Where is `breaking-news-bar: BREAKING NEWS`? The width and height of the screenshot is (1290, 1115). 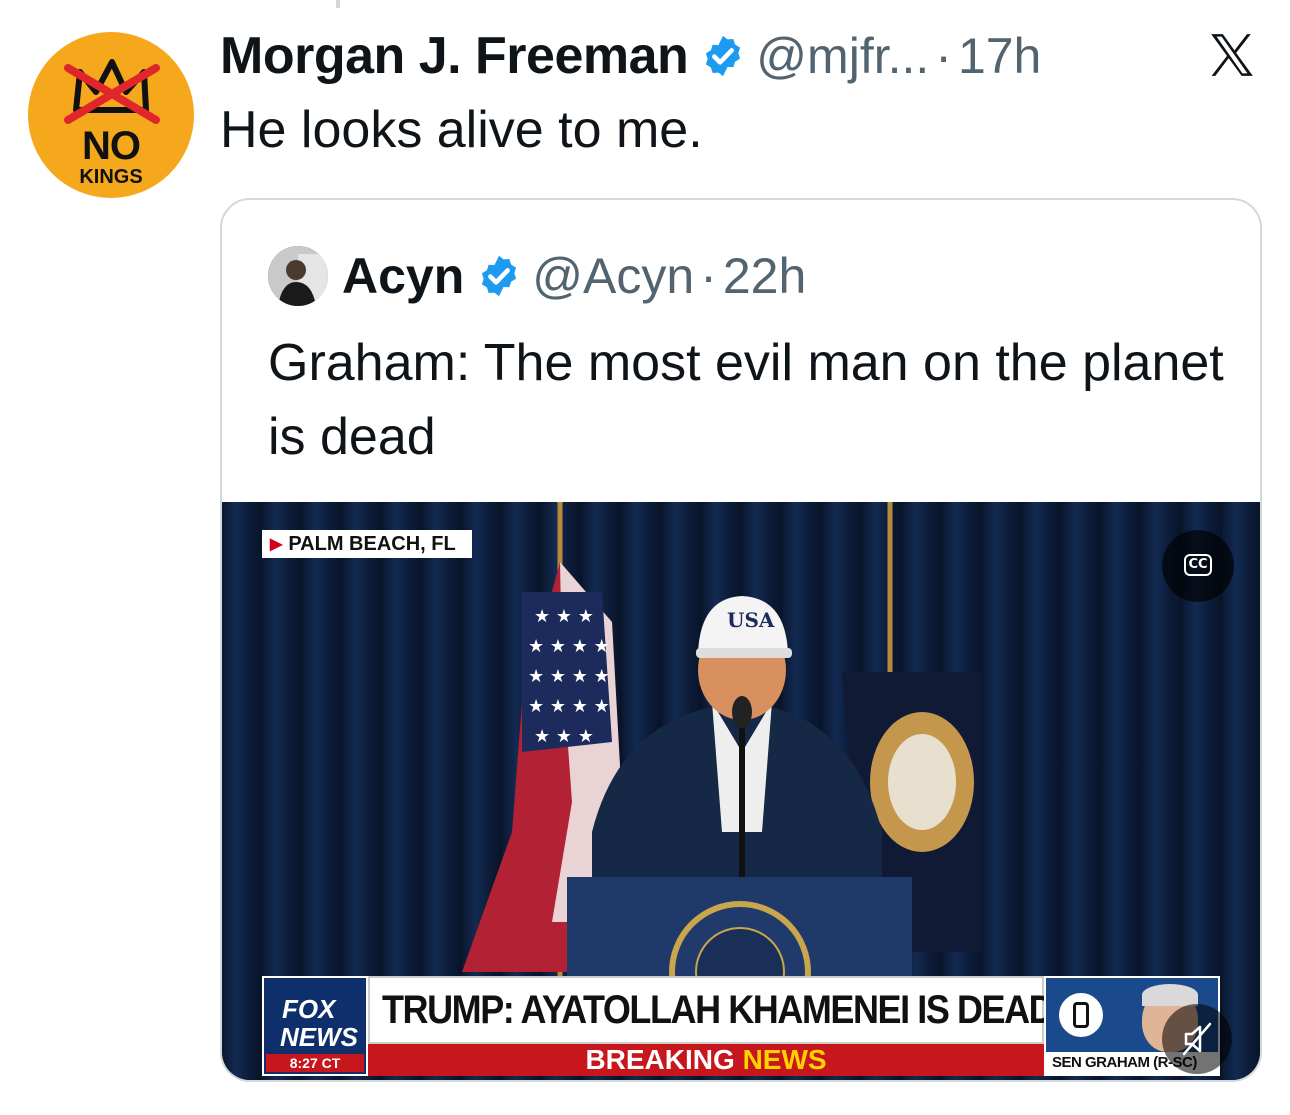 breaking-news-bar: BREAKING NEWS is located at coordinates (706, 1060).